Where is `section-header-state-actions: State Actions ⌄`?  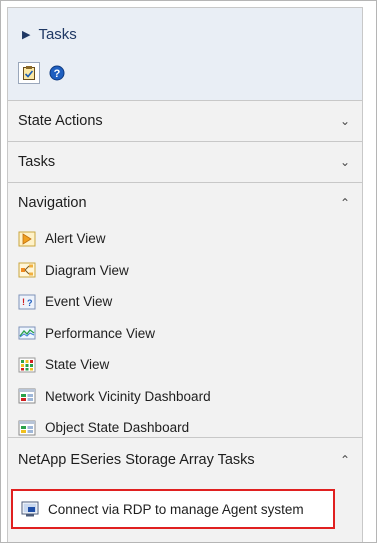
section-header-state-actions: State Actions ⌄ is located at coordinates (185, 121).